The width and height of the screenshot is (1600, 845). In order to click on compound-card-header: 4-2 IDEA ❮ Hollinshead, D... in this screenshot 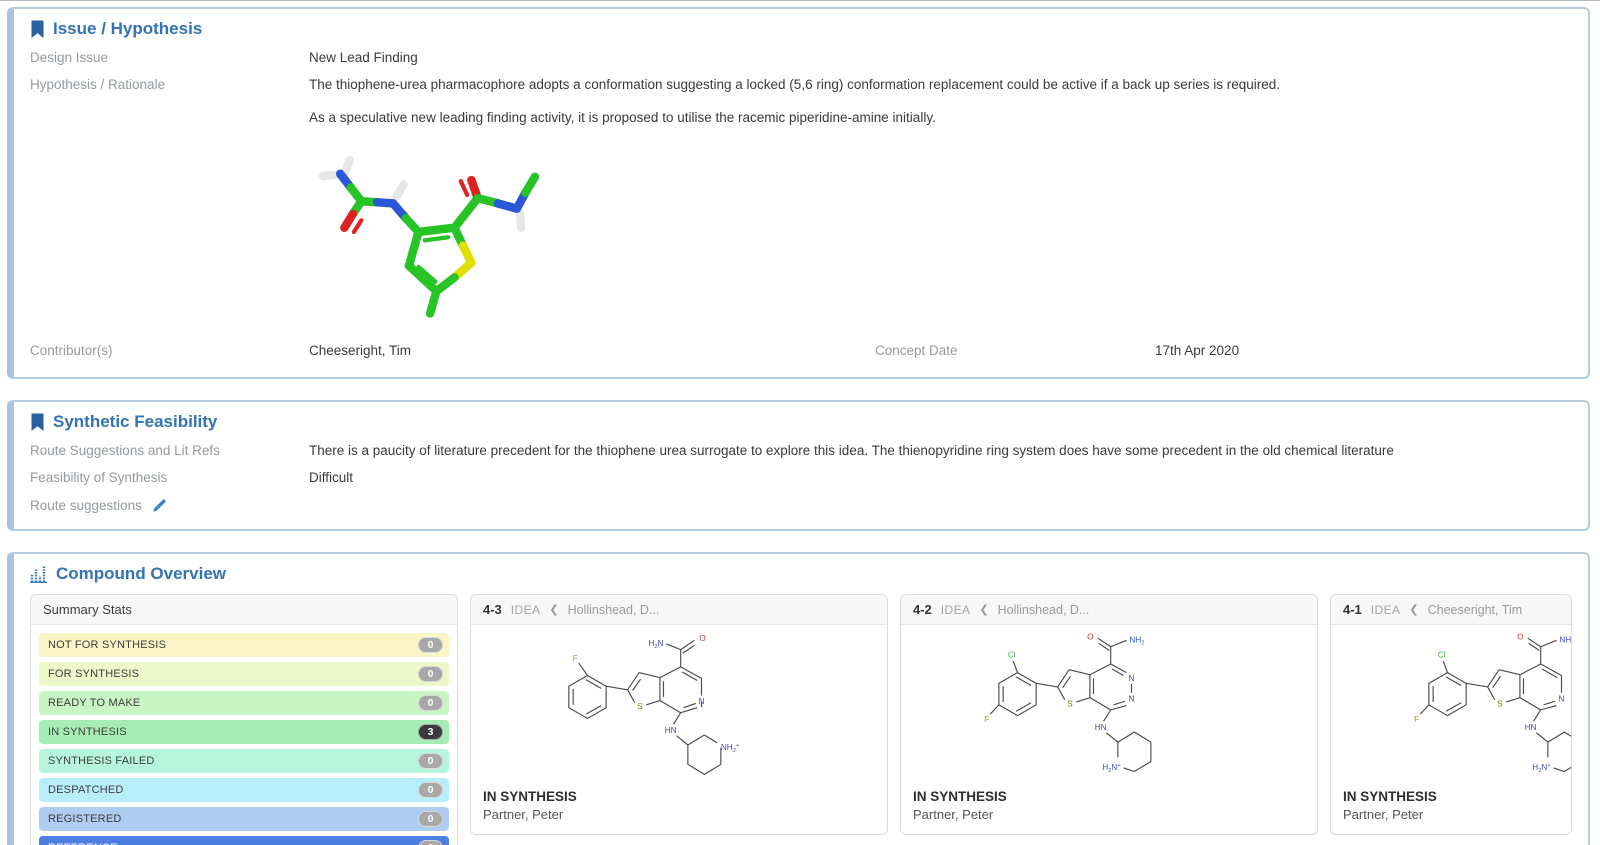, I will do `click(1109, 610)`.